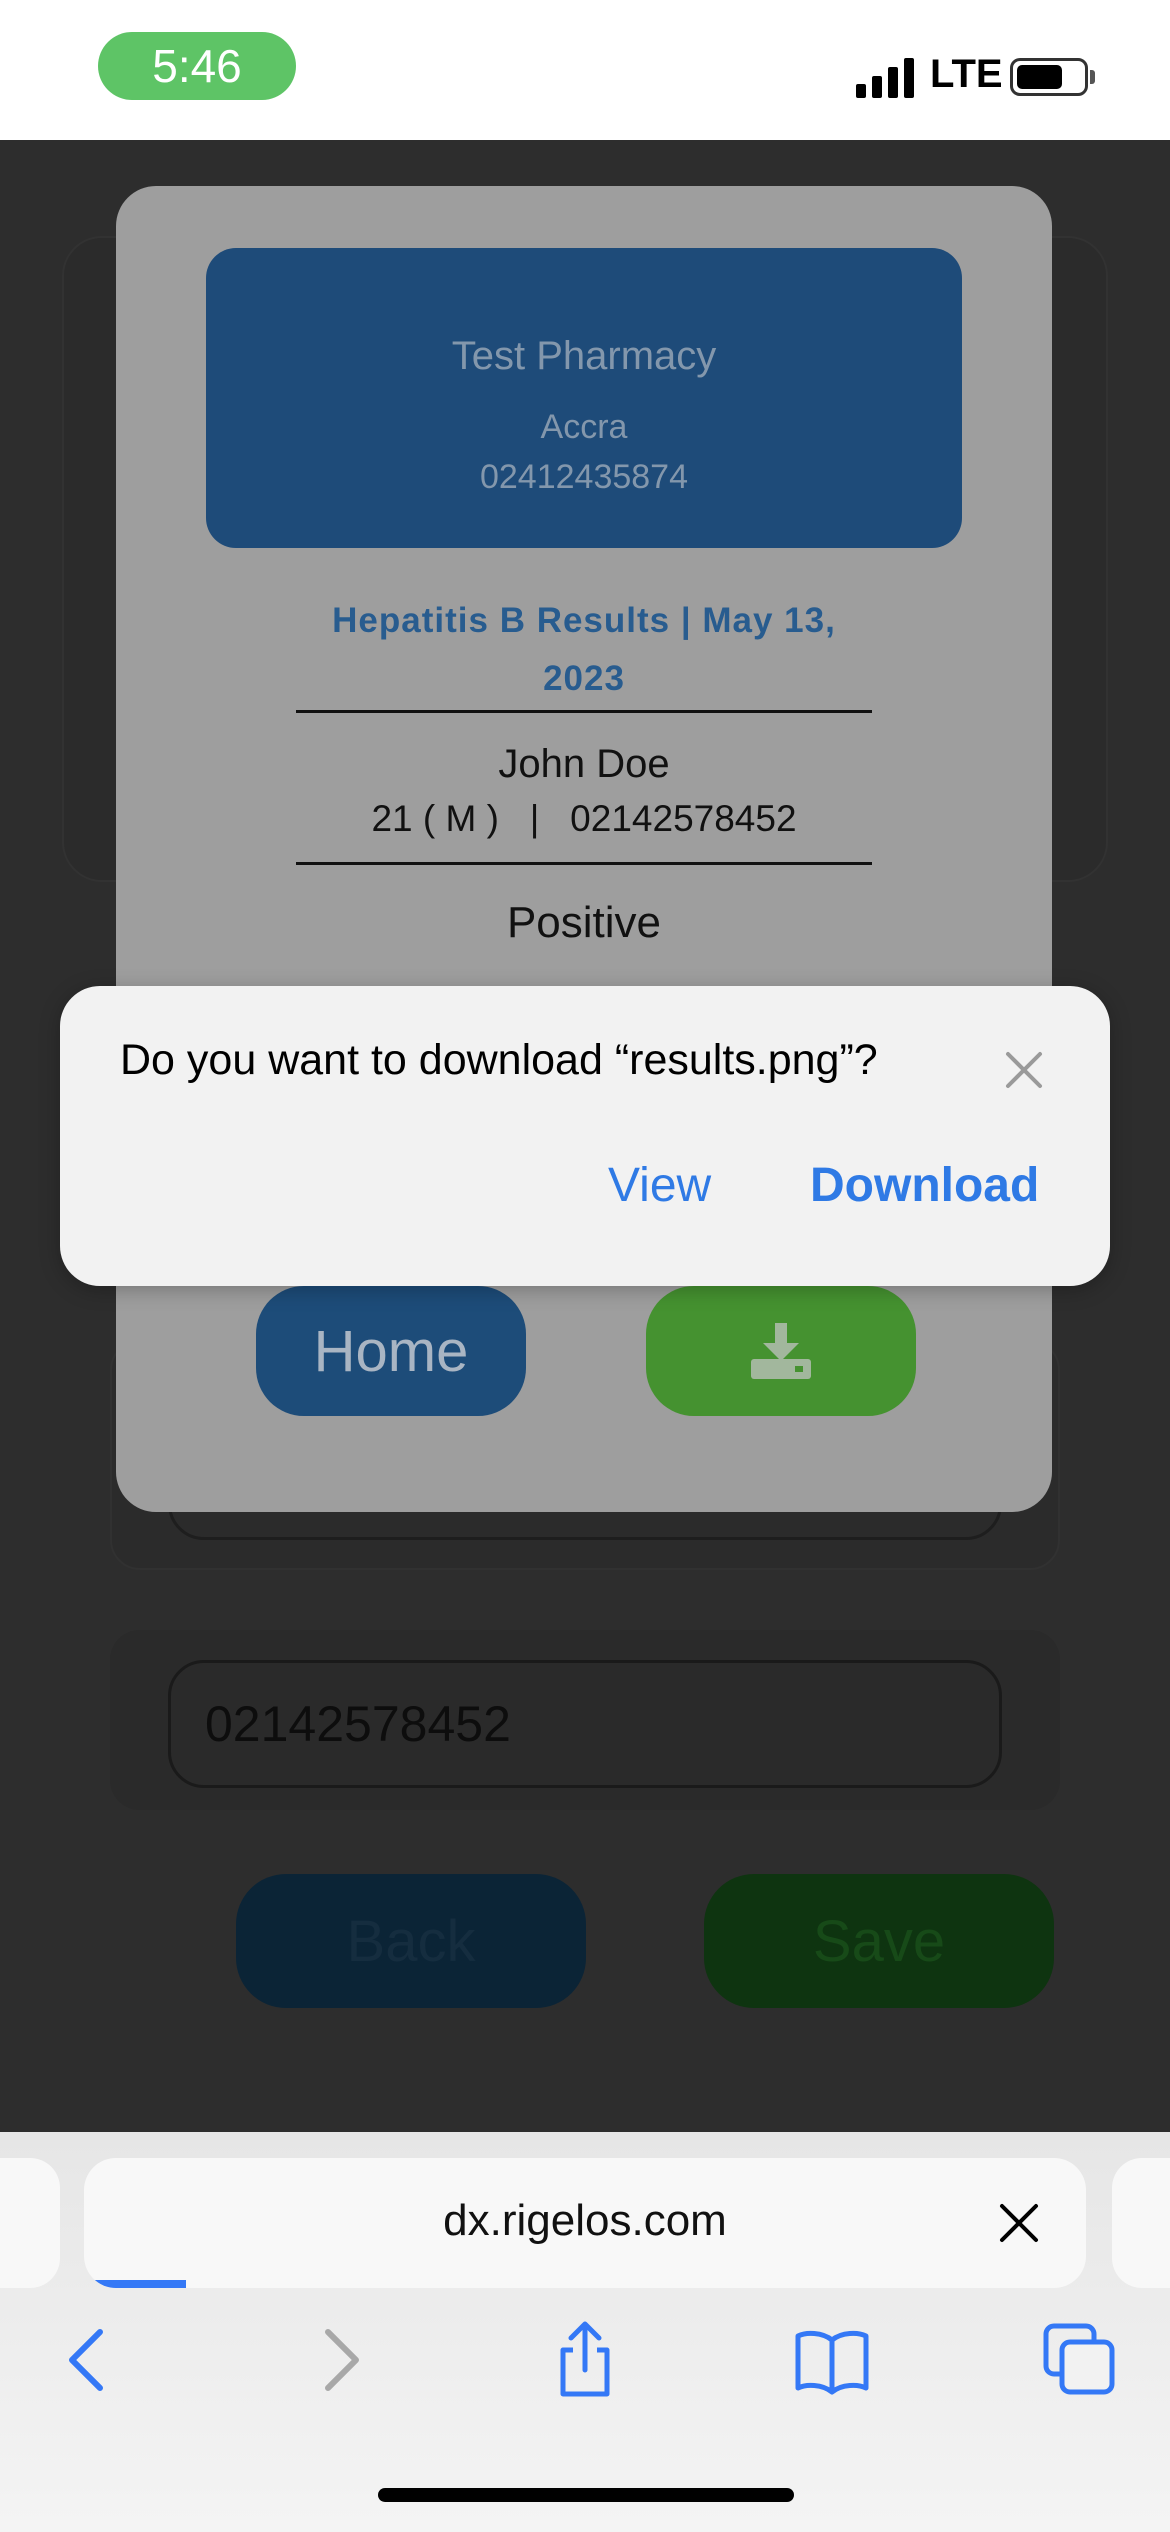 Image resolution: width=1170 pixels, height=2532 pixels. Describe the element at coordinates (966, 74) in the screenshot. I see `network-type-label: LTE` at that location.